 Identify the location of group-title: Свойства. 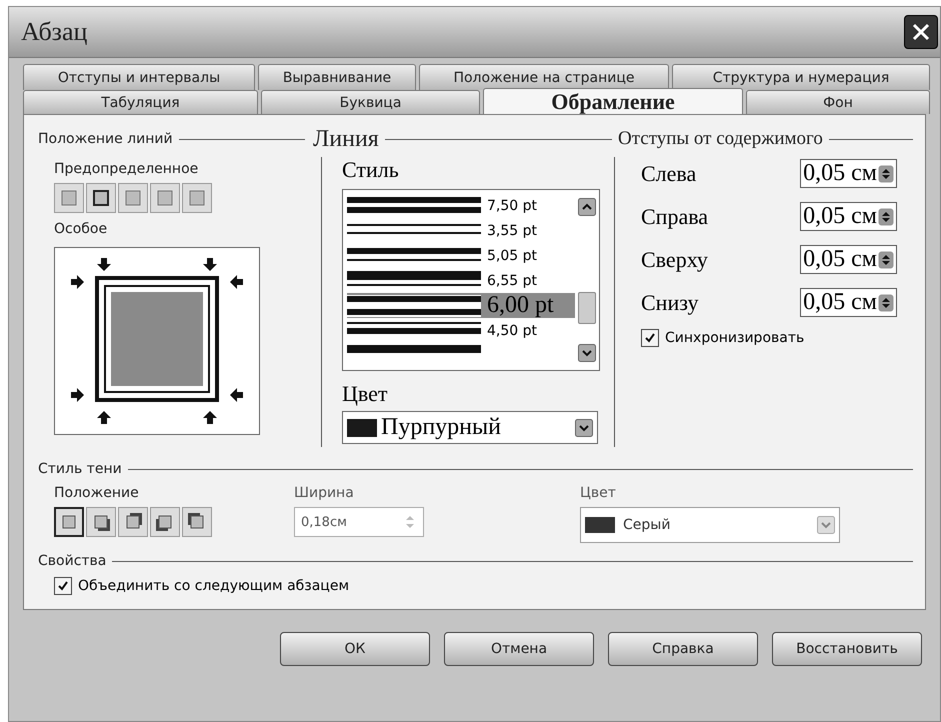
(72, 561).